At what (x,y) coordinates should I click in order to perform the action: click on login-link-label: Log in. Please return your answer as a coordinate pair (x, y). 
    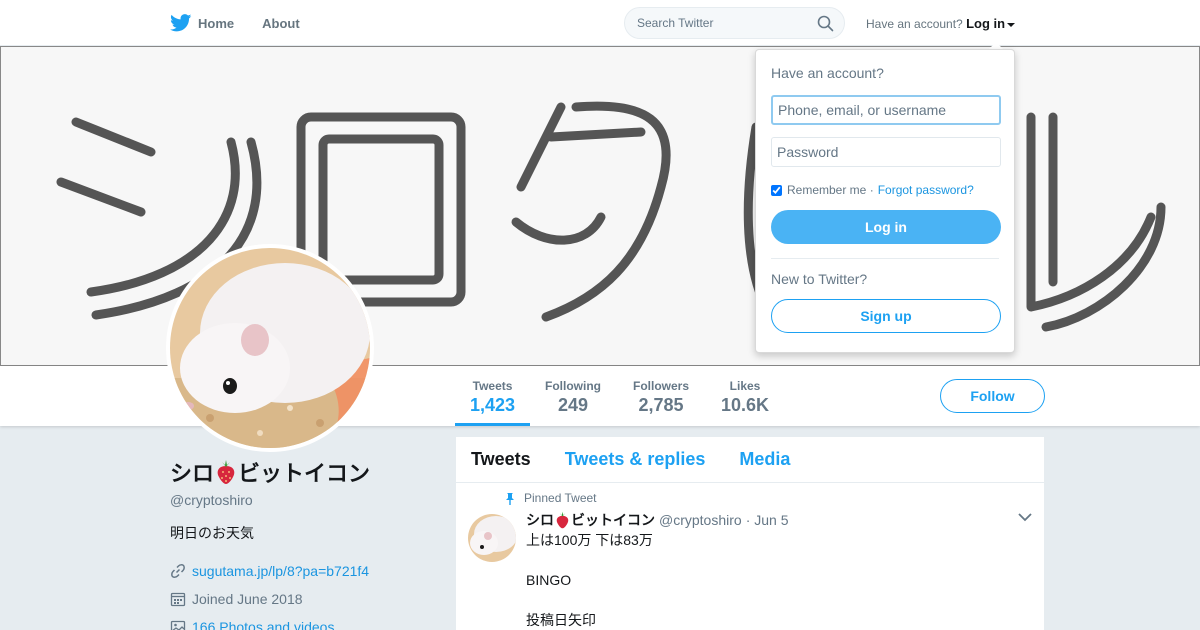
    Looking at the image, I should click on (986, 23).